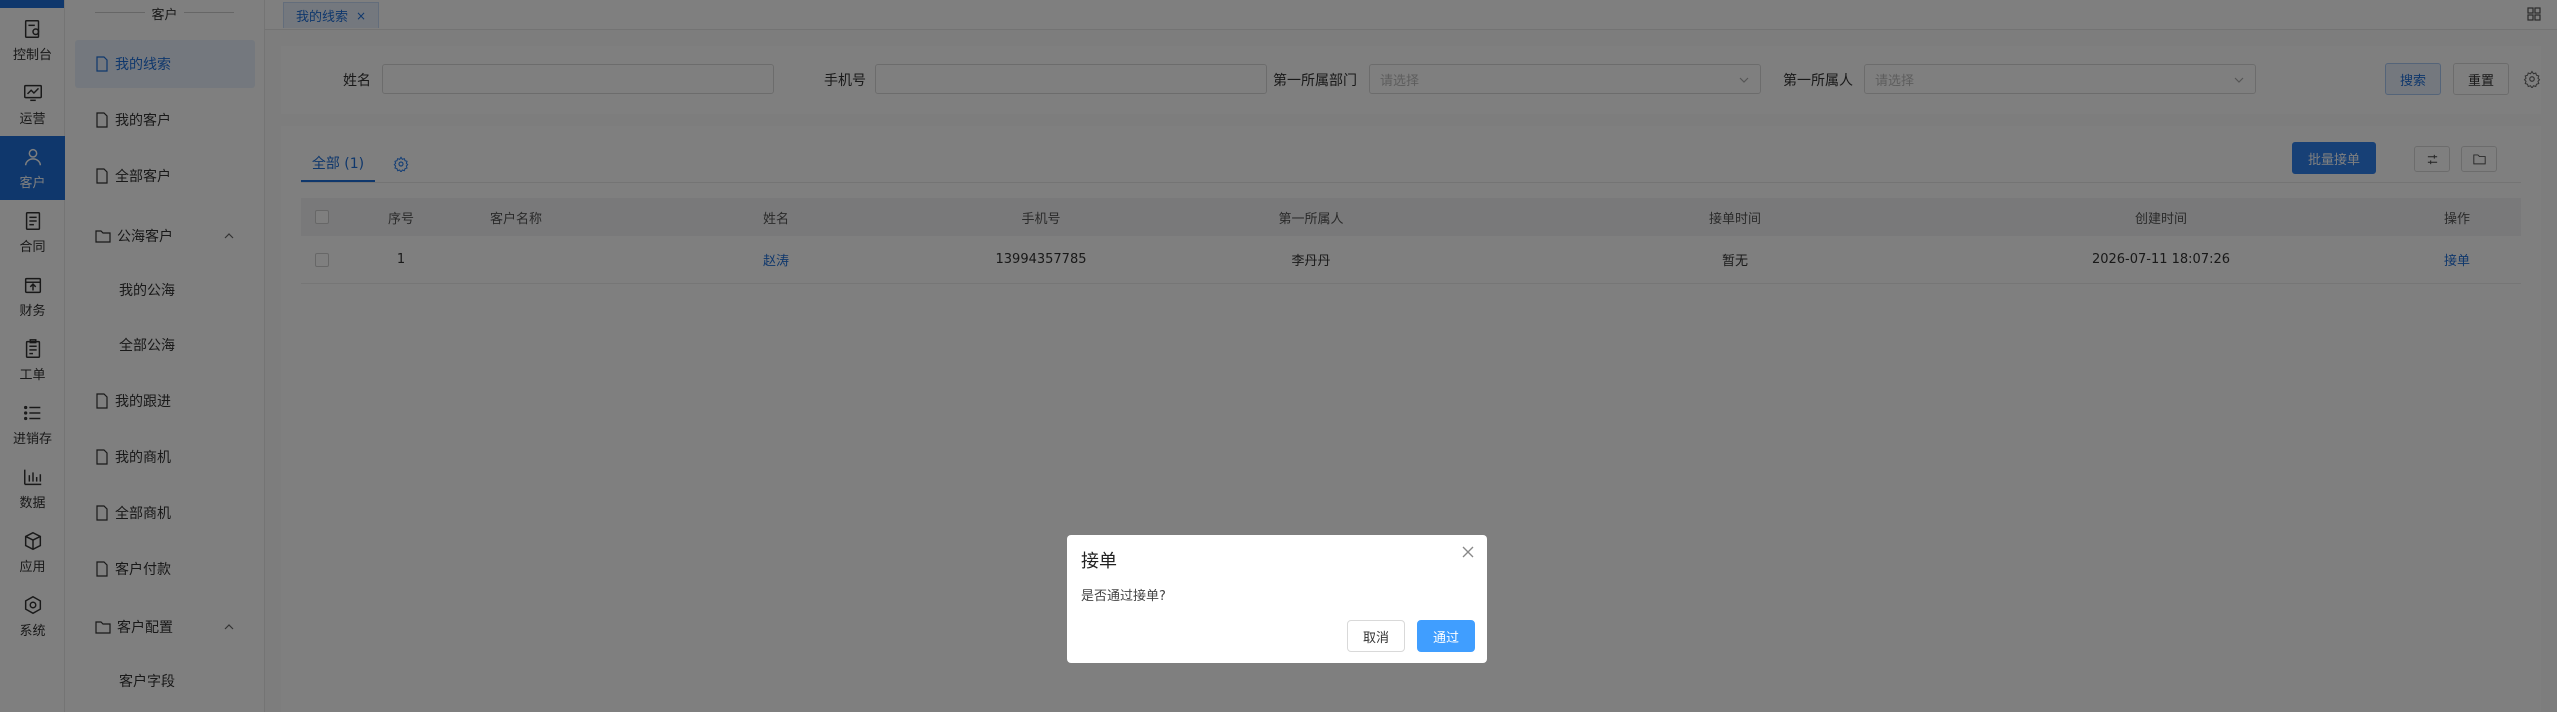 This screenshot has width=2557, height=712. Describe the element at coordinates (1446, 636) in the screenshot. I see `confirm-button: 通过` at that location.